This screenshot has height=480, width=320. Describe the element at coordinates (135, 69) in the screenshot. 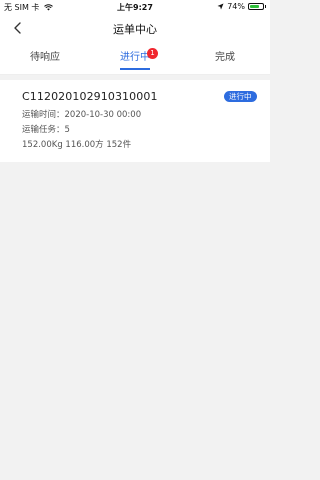

I see `active-tab-indicator` at that location.